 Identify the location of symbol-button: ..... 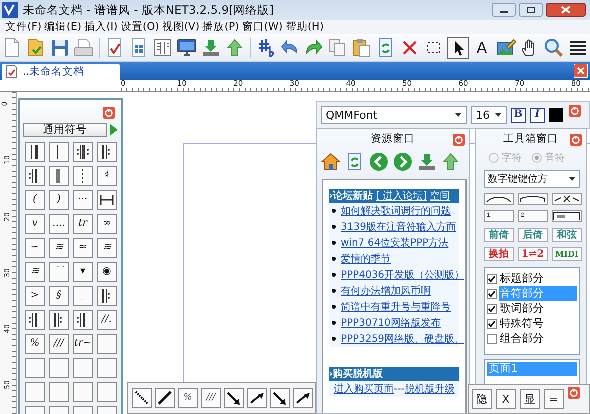
(59, 224).